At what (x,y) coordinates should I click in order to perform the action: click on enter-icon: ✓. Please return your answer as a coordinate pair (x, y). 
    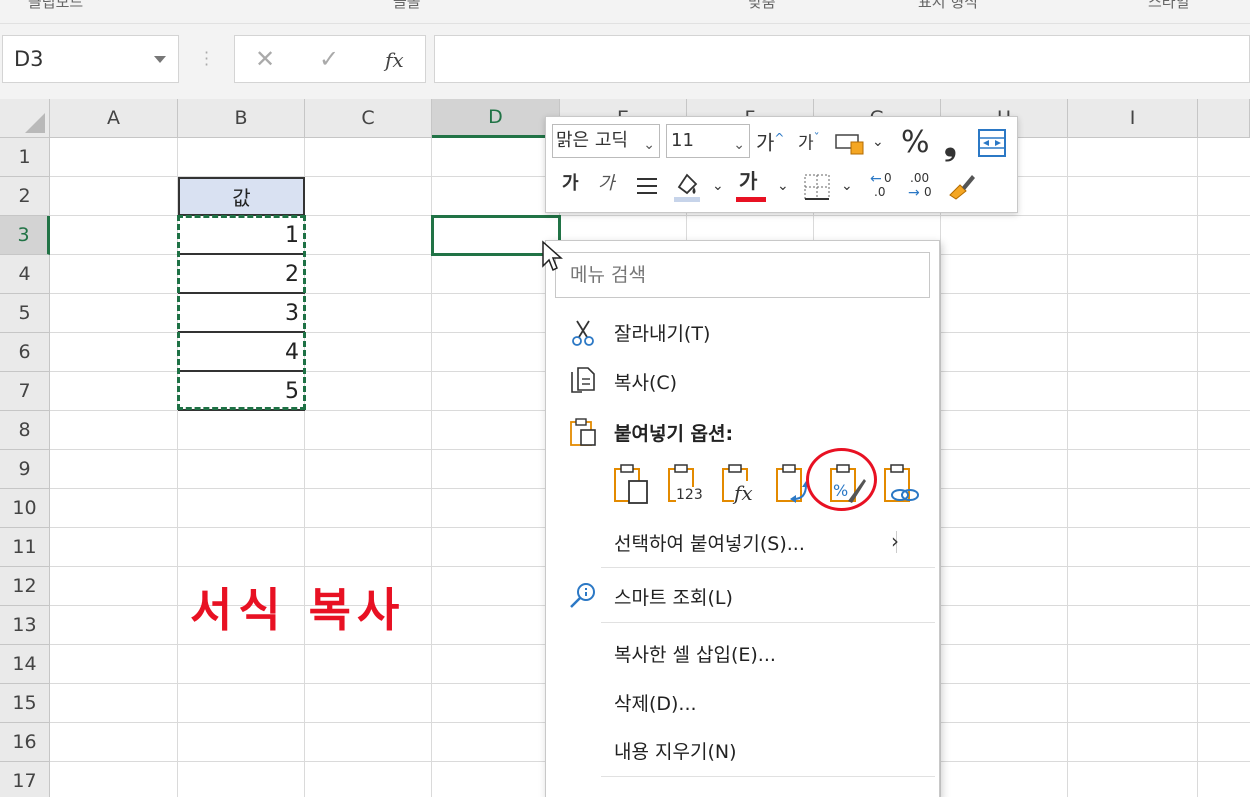
    Looking at the image, I should click on (329, 59).